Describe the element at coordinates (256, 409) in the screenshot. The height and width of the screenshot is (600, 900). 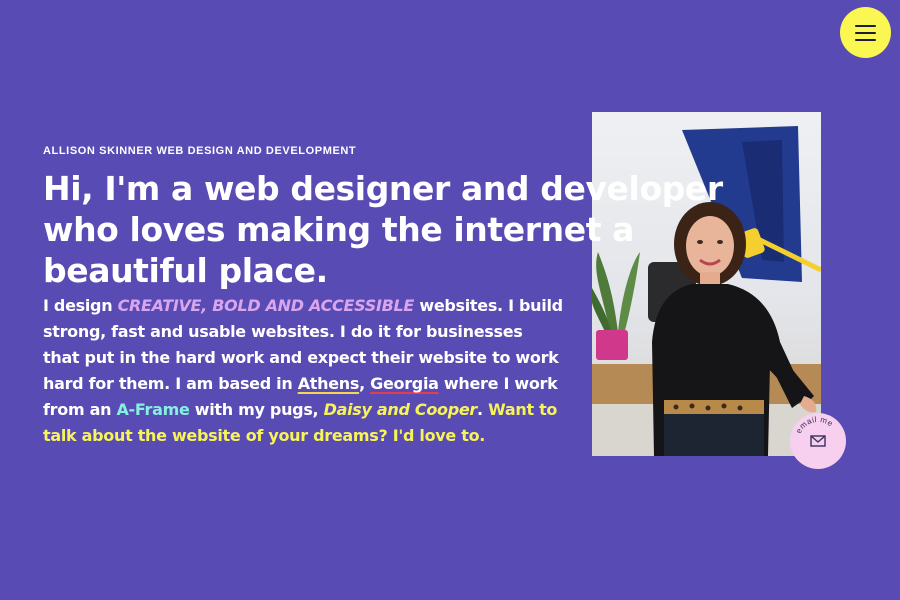
I see `intro-text: with my pugs,` at that location.